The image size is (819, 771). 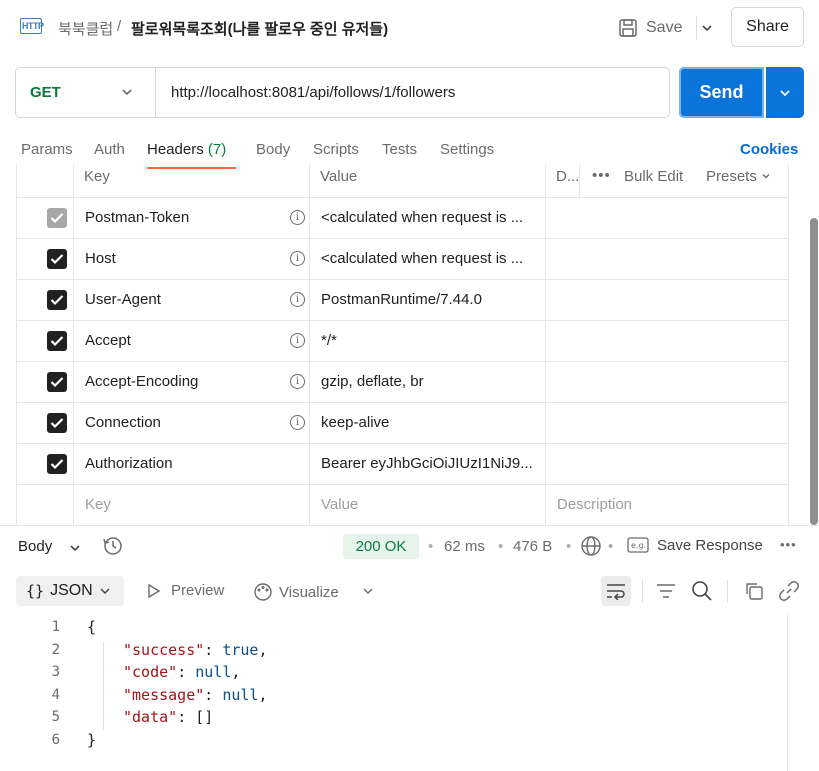 I want to click on header-key: Connection, so click(x=123, y=422).